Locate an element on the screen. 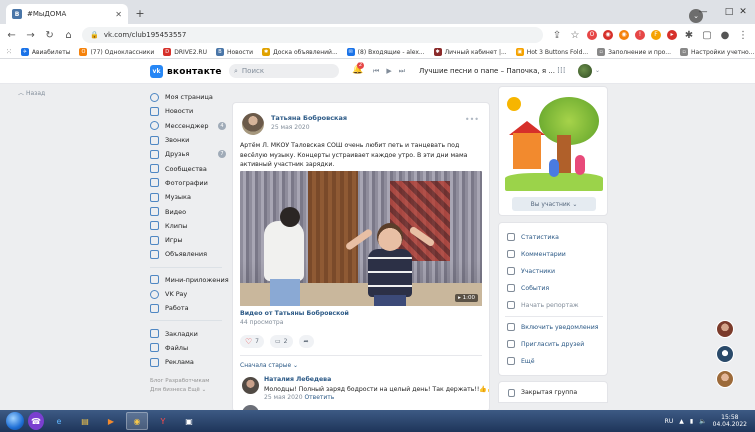 The image size is (755, 432). forward-arrow-icon: → is located at coordinates (30, 35).